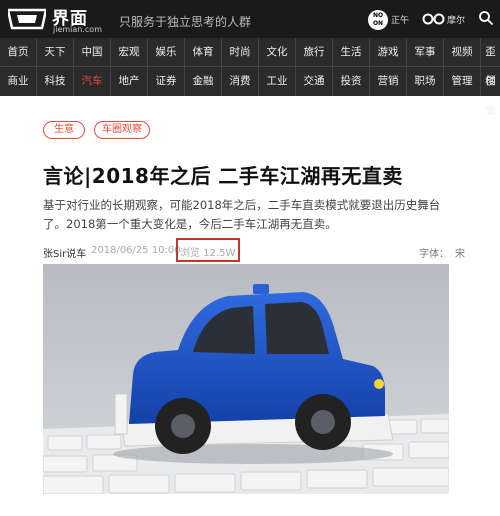 The width and height of the screenshot is (500, 516). Describe the element at coordinates (240, 52) in the screenshot. I see `nav-item: 时尚` at that location.